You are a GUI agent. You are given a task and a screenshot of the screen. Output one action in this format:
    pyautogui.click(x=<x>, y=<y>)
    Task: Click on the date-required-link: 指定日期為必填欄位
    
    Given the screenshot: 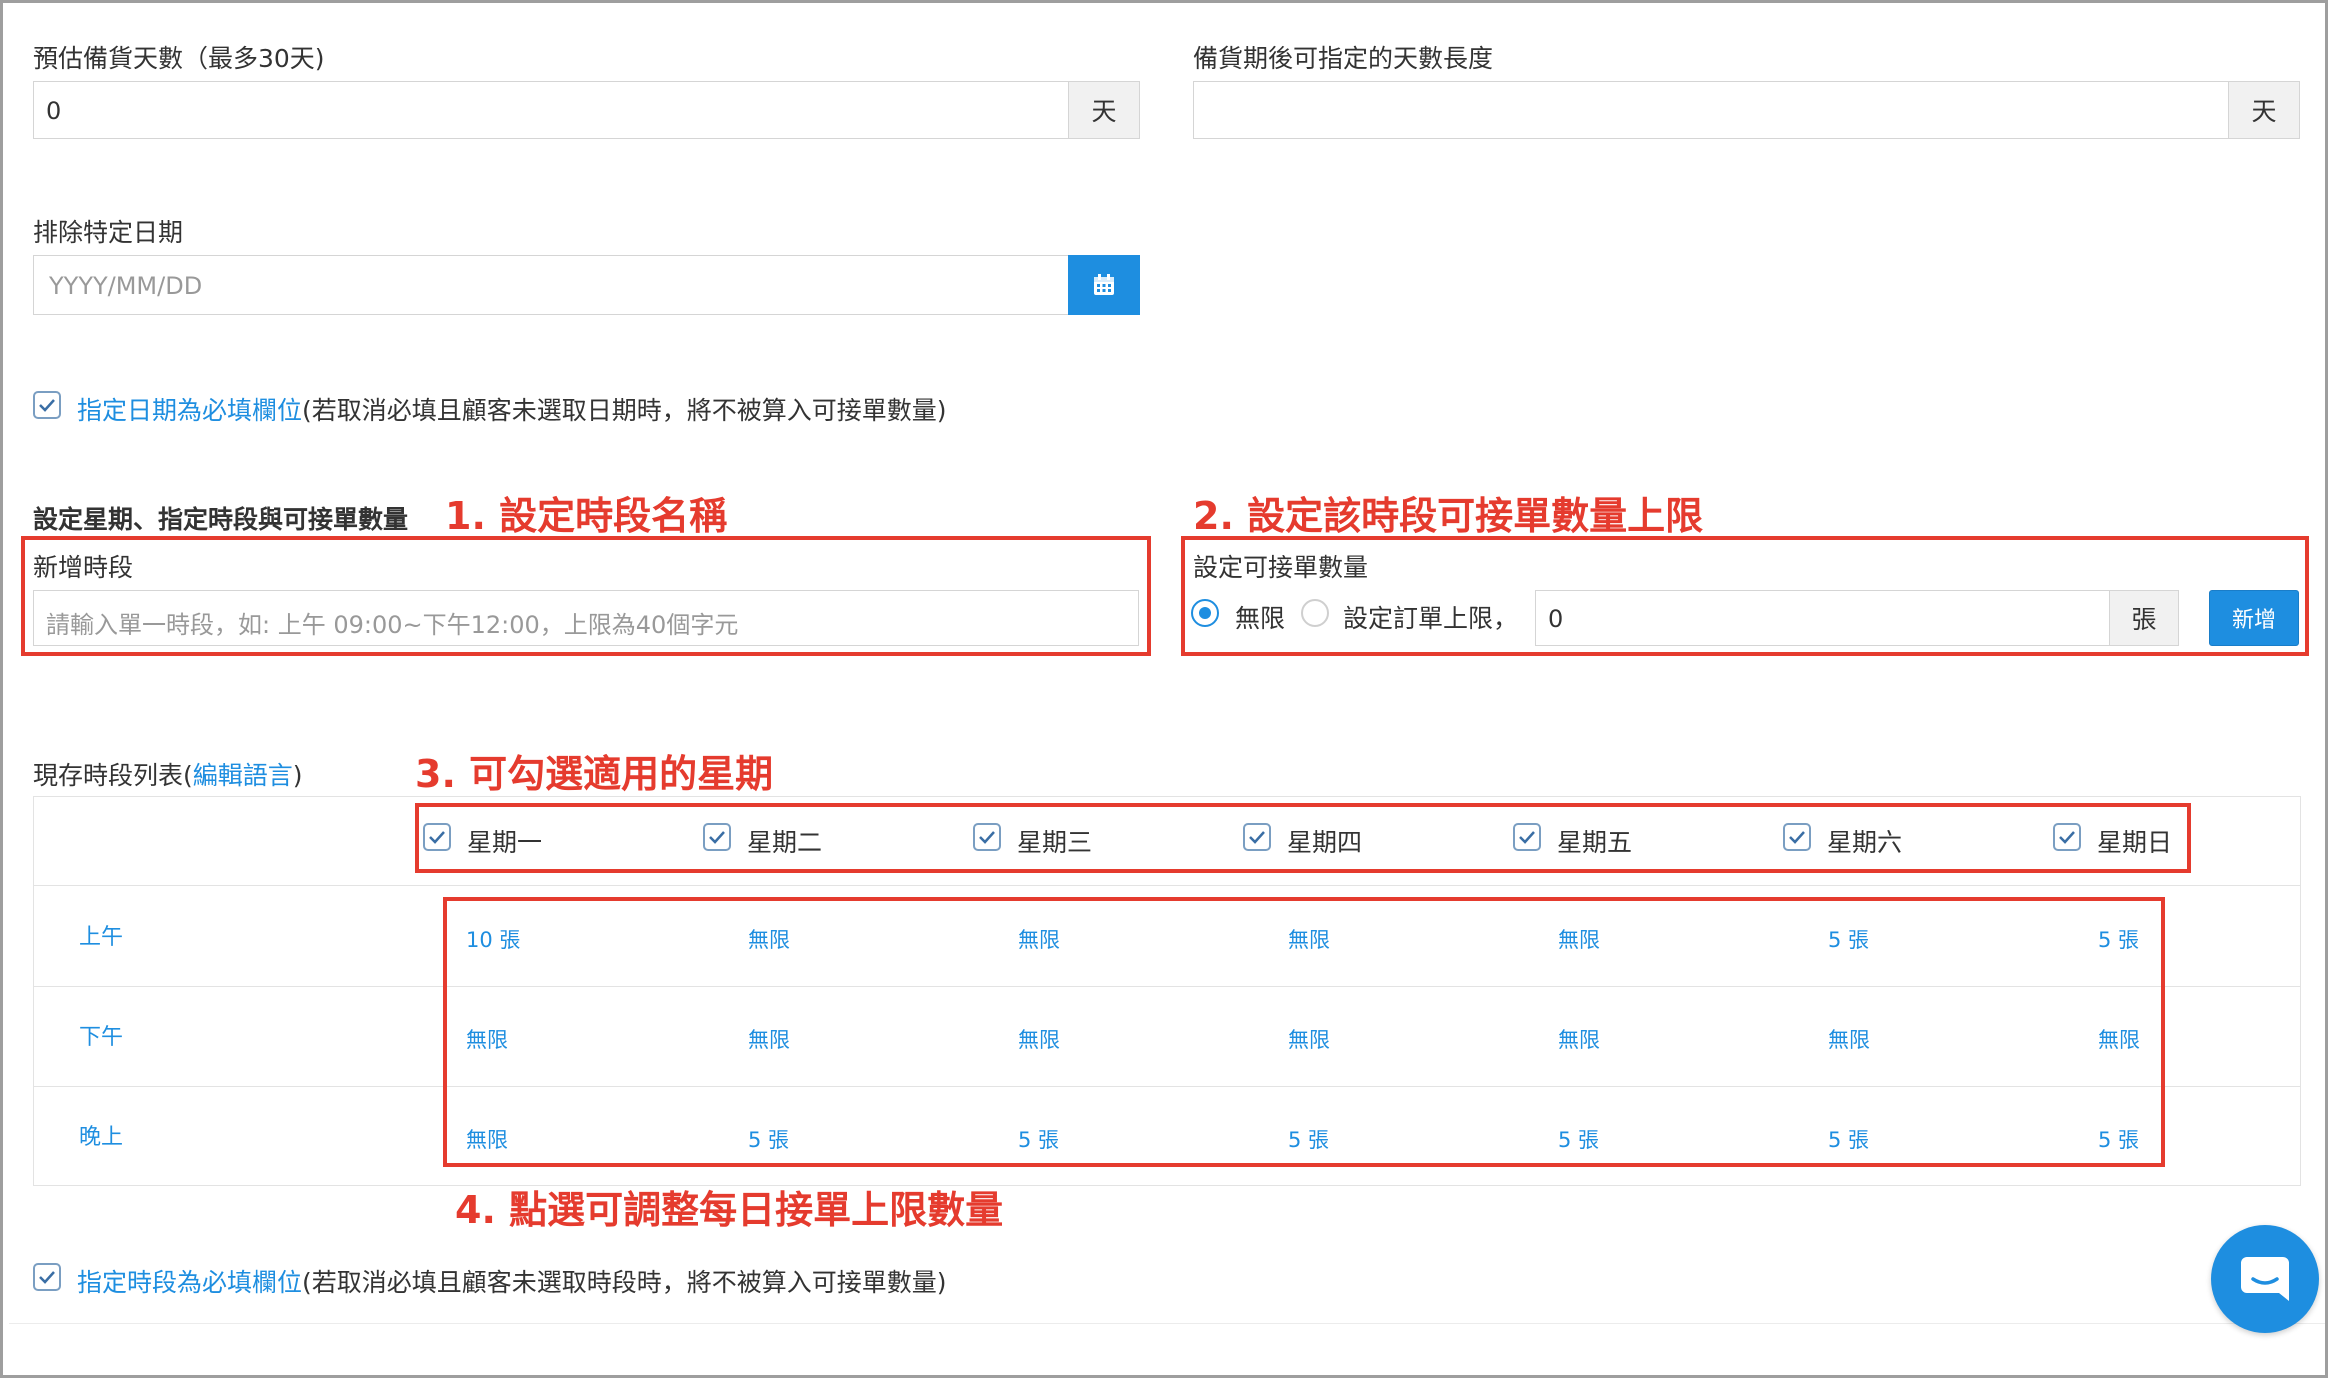 What is the action you would take?
    pyautogui.click(x=189, y=410)
    